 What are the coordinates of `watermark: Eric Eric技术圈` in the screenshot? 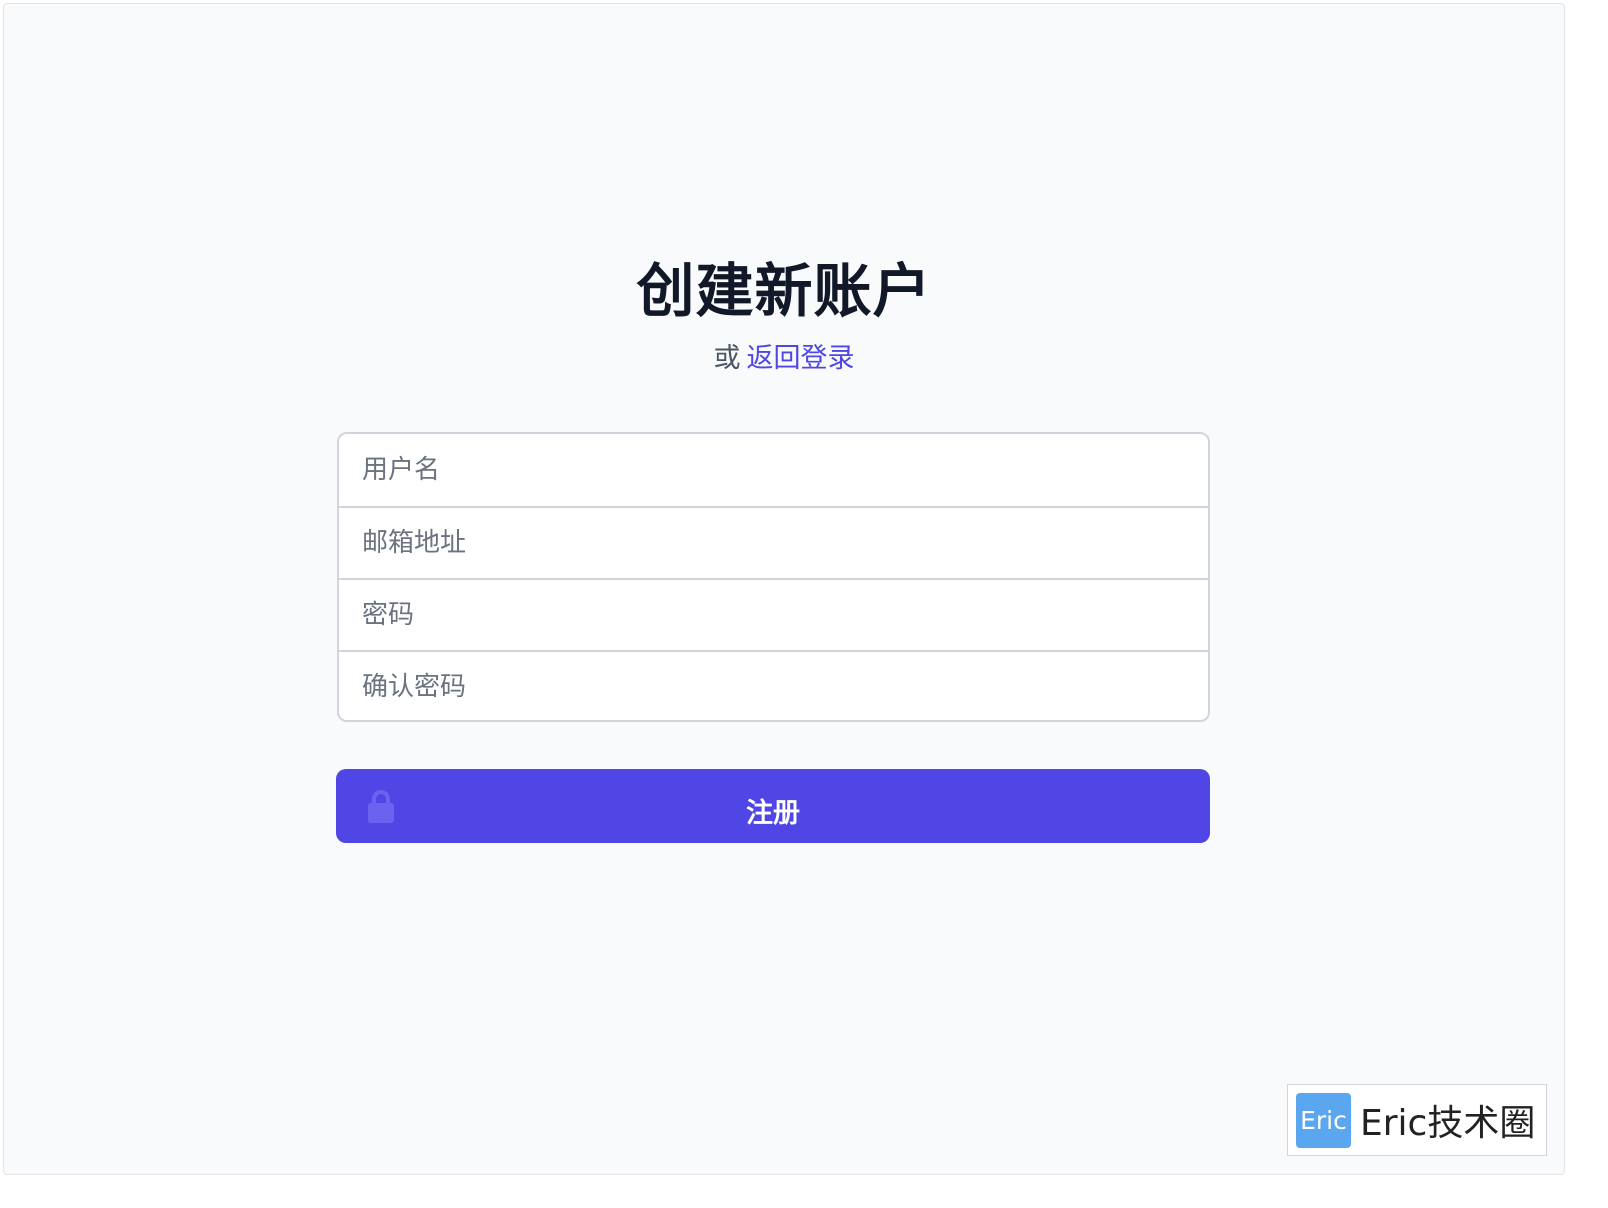 It's located at (1417, 1120).